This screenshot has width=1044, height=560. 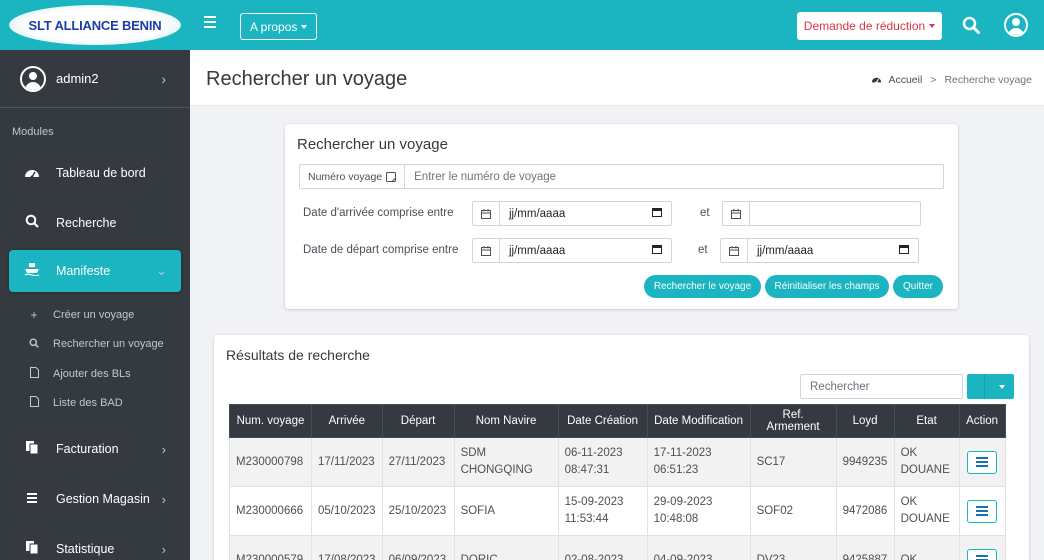 I want to click on sidebar-user: admin2 ›, so click(x=95, y=79).